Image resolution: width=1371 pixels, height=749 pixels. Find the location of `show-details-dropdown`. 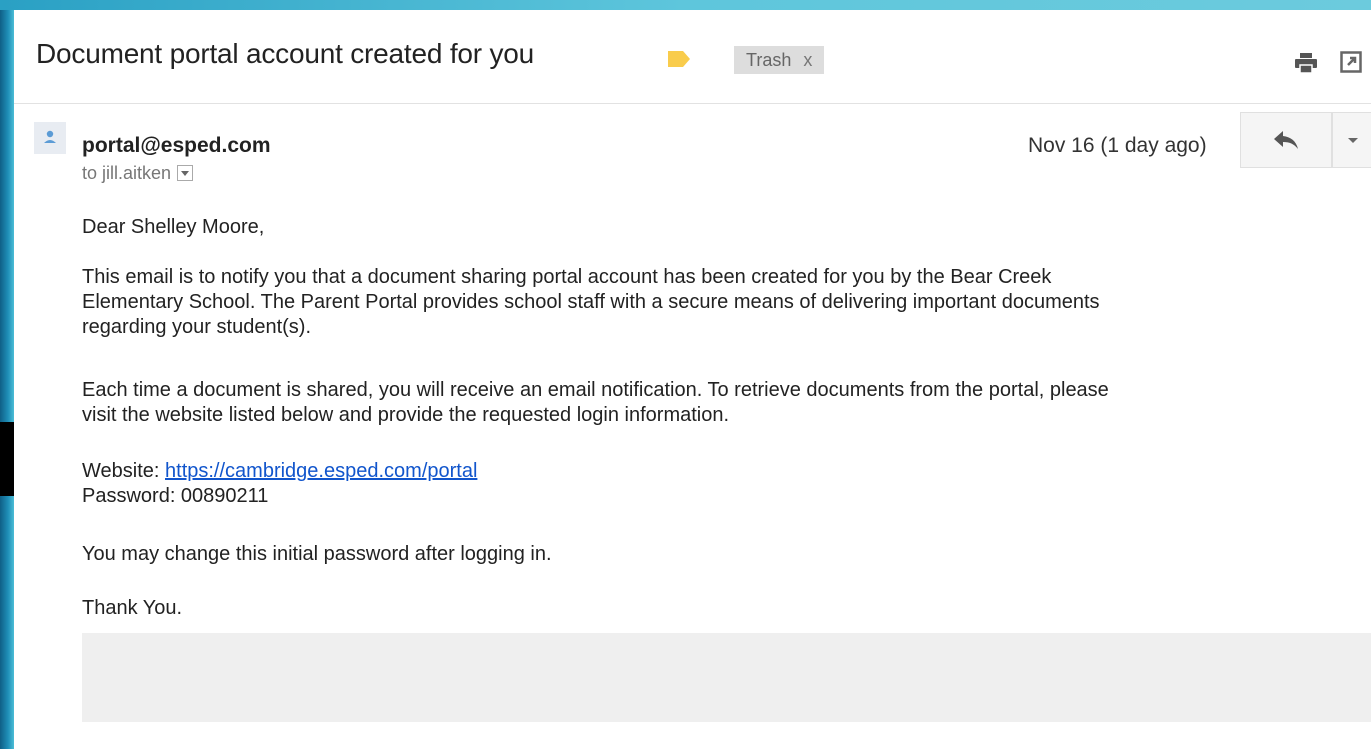

show-details-dropdown is located at coordinates (185, 173).